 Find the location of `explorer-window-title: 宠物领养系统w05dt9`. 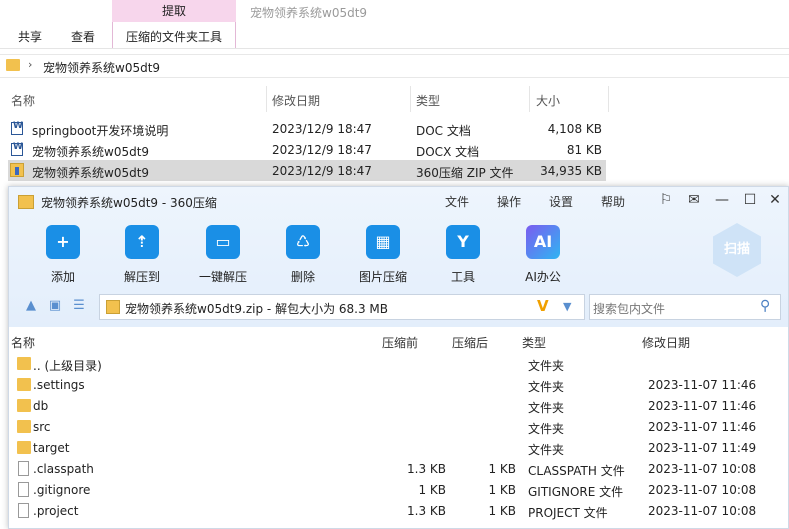

explorer-window-title: 宠物领养系统w05dt9 is located at coordinates (309, 13).